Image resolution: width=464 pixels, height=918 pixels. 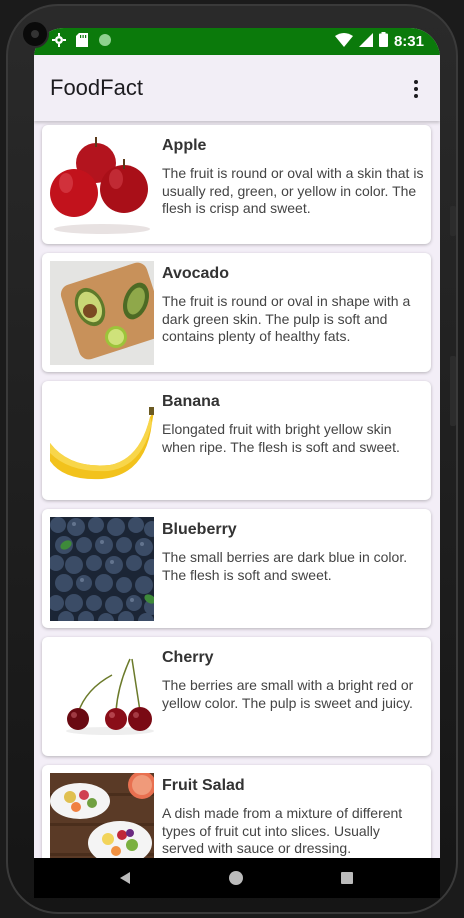 I want to click on signal-icon, so click(x=365, y=41).